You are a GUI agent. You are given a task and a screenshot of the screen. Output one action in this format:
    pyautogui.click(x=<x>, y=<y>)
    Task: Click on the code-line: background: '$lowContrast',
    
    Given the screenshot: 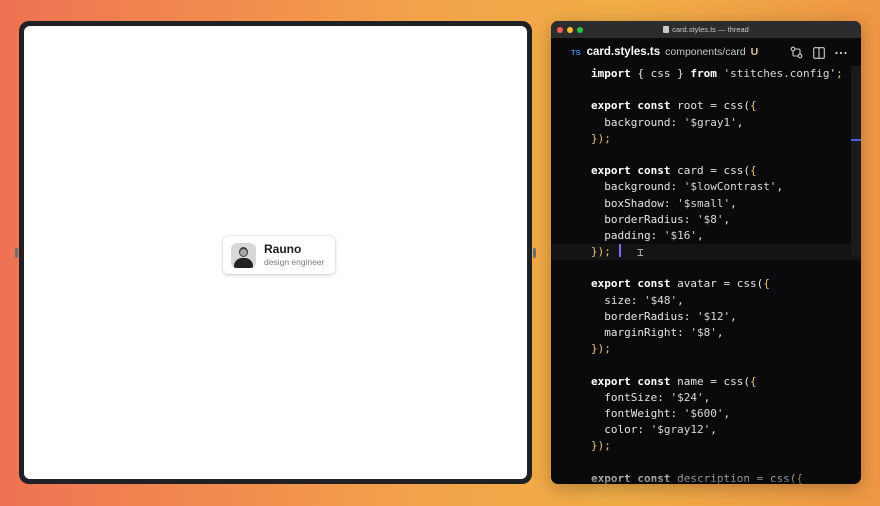 What is the action you would take?
    pyautogui.click(x=706, y=187)
    